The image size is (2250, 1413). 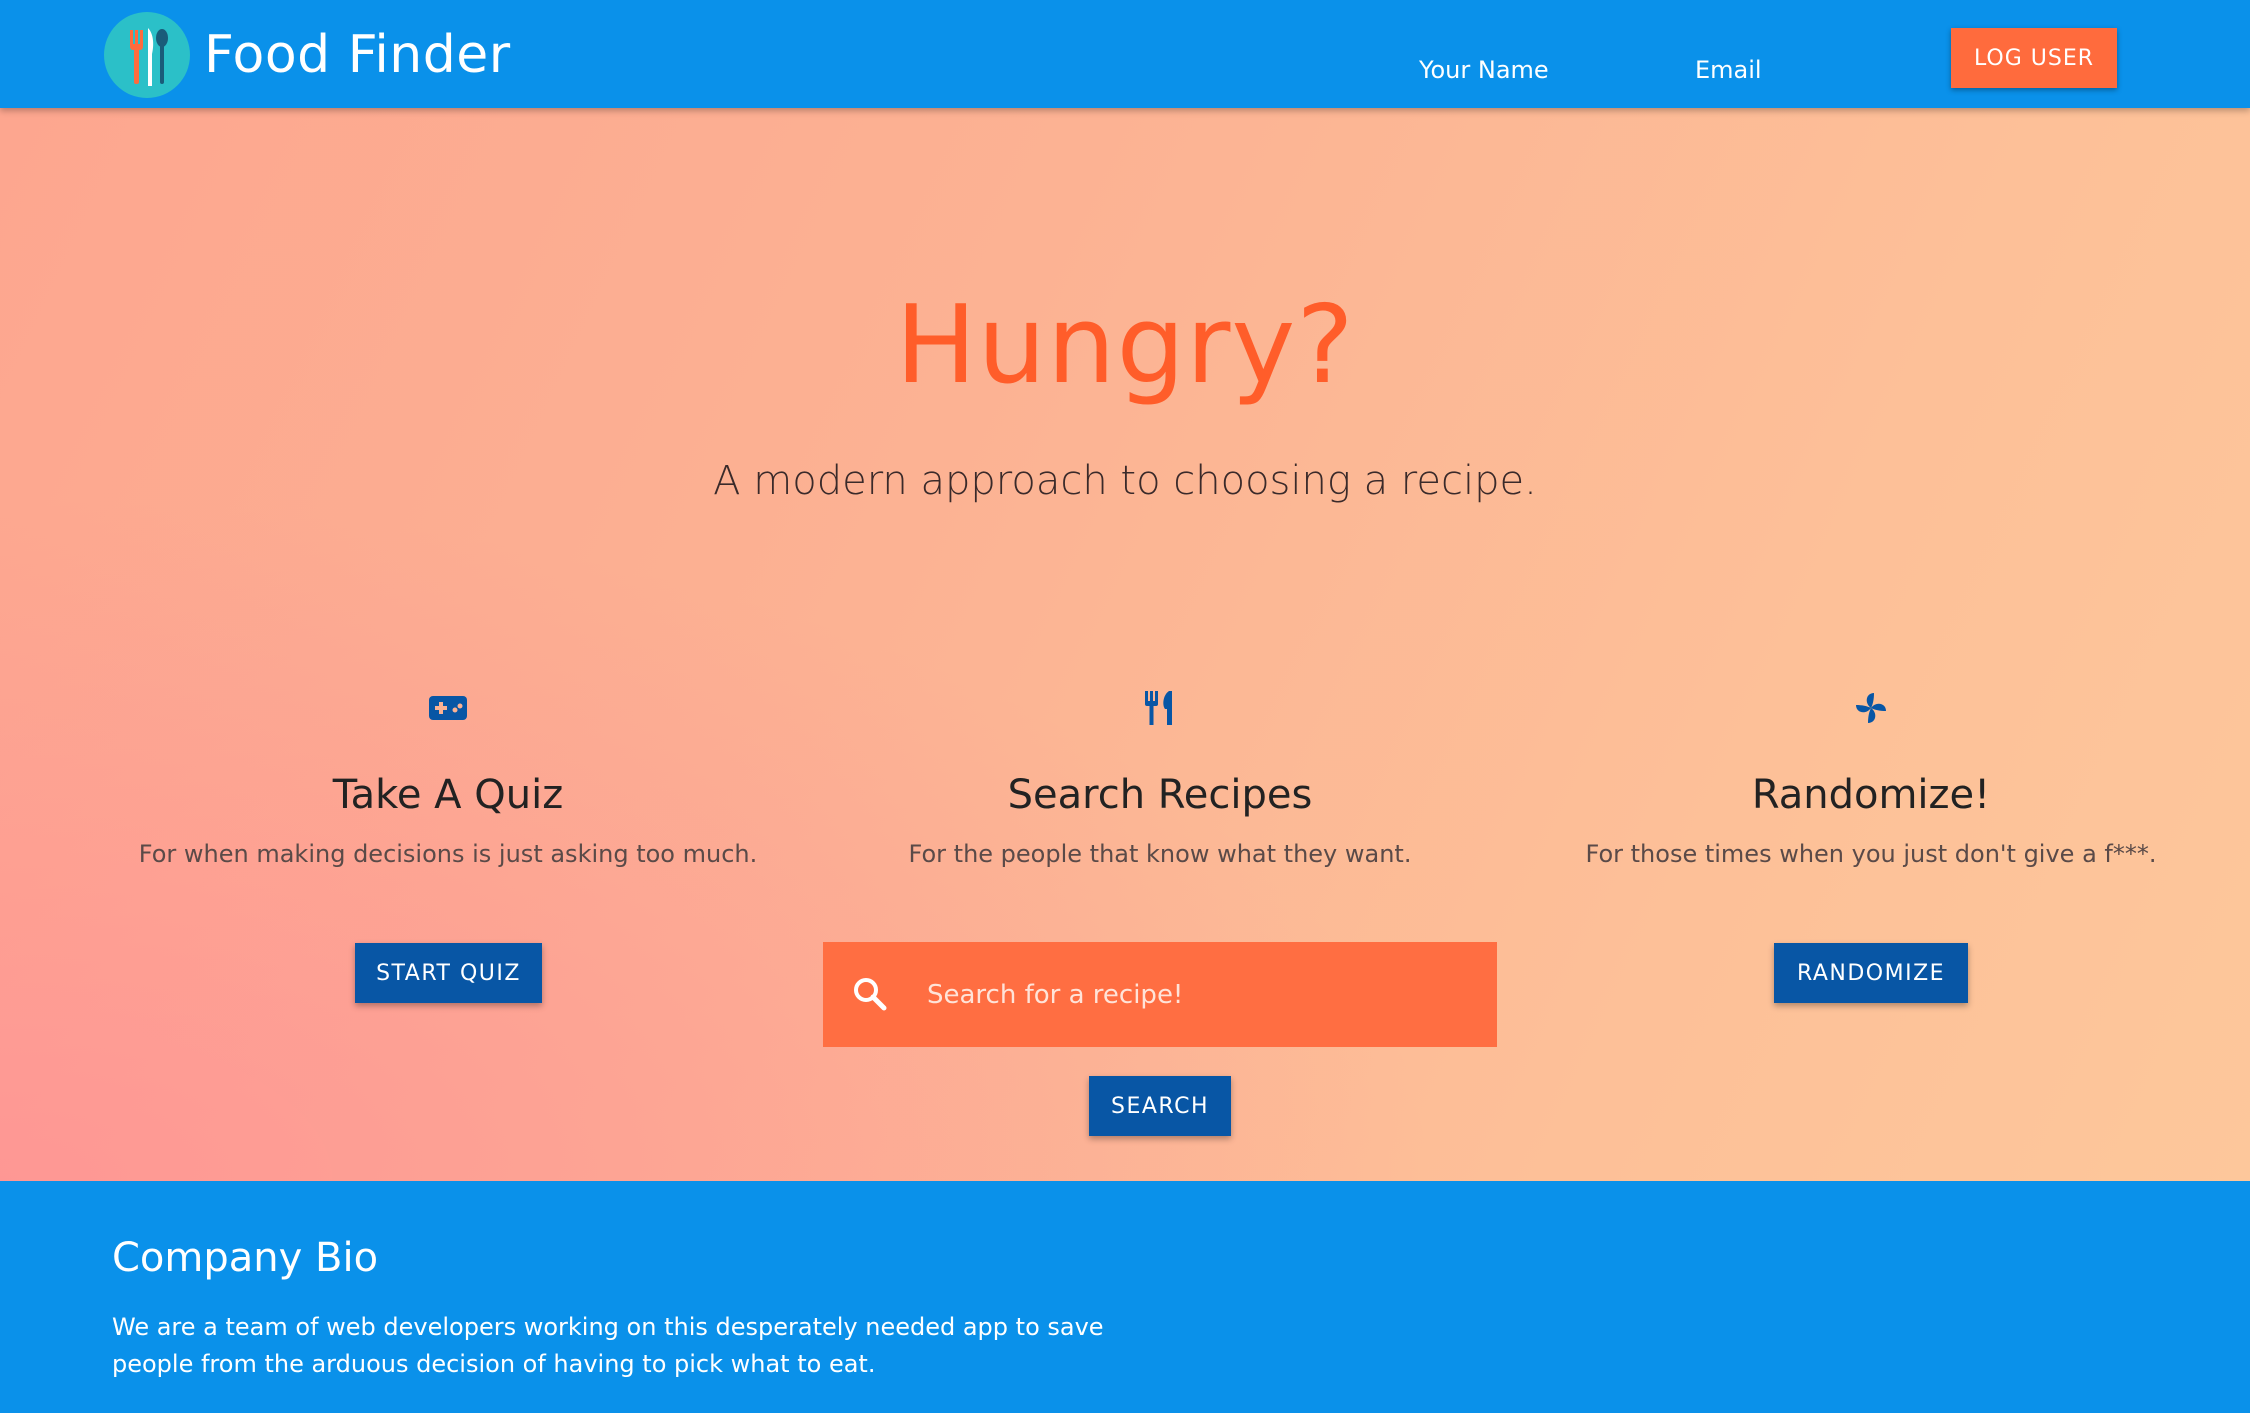 I want to click on fork-knife-logo-icon, so click(x=147, y=55).